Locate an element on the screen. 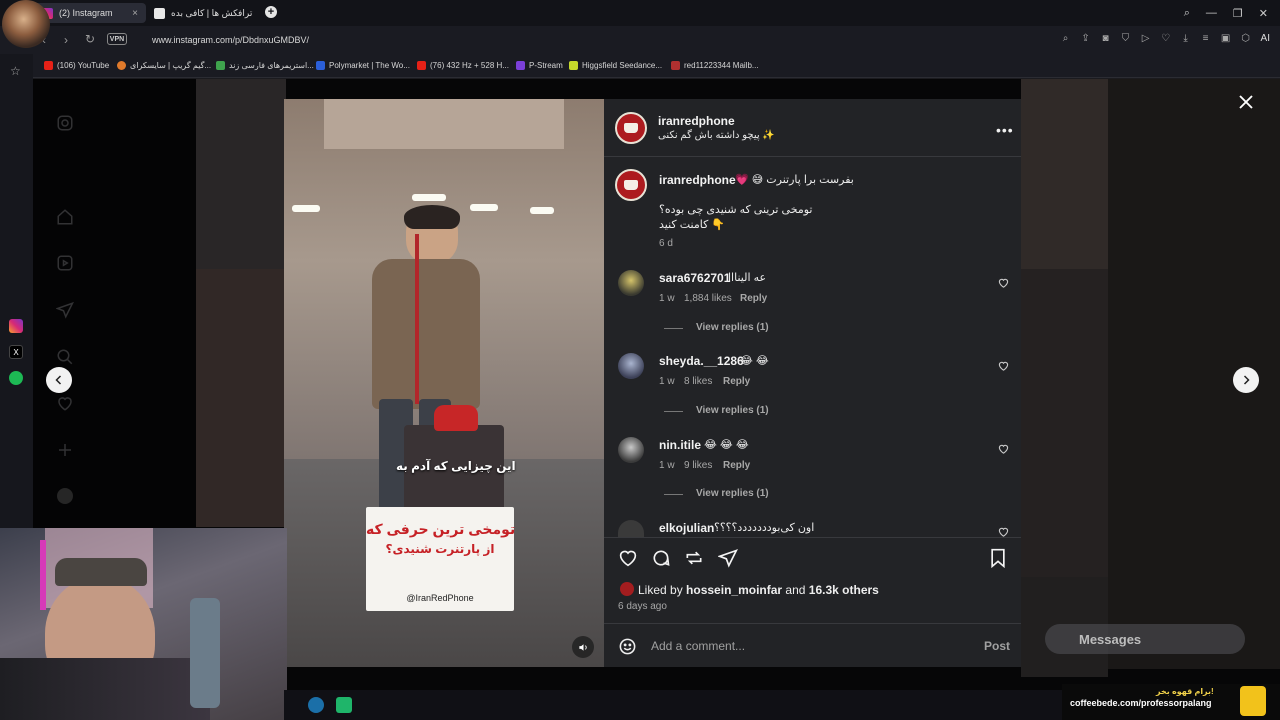 The image size is (1280, 720). author-name: iranredphone is located at coordinates (696, 121).